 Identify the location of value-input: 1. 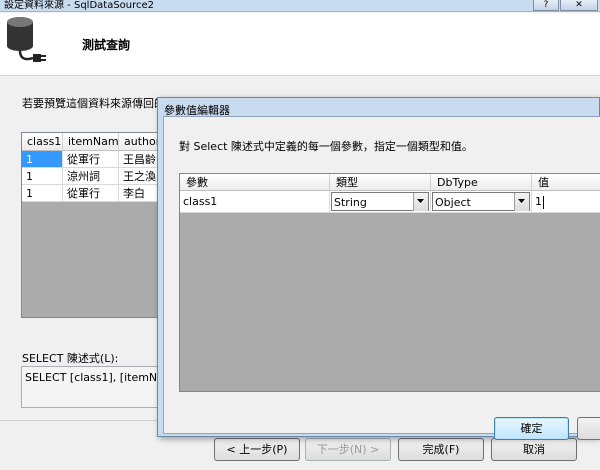
(539, 202).